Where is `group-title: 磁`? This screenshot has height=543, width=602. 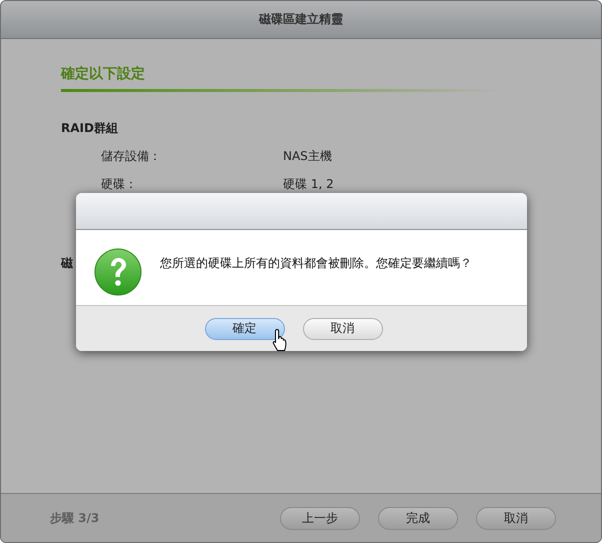
group-title: 磁 is located at coordinates (67, 263).